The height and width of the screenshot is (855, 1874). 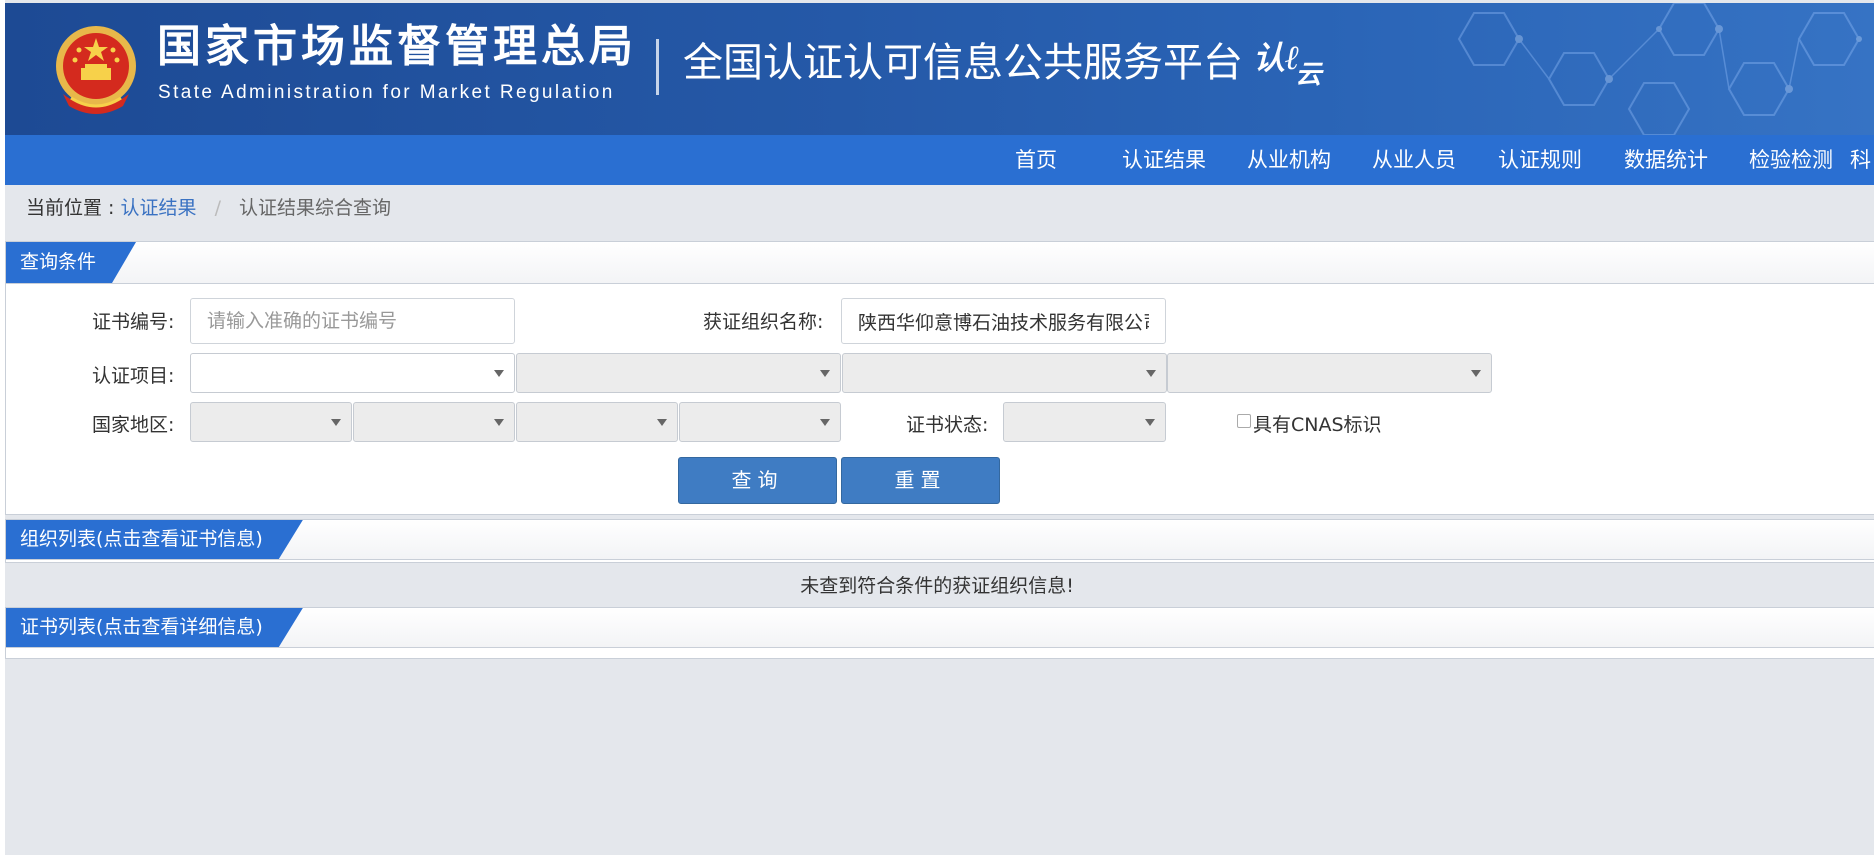 What do you see at coordinates (1791, 160) in the screenshot?
I see `nav-inspection: 检验检测` at bounding box center [1791, 160].